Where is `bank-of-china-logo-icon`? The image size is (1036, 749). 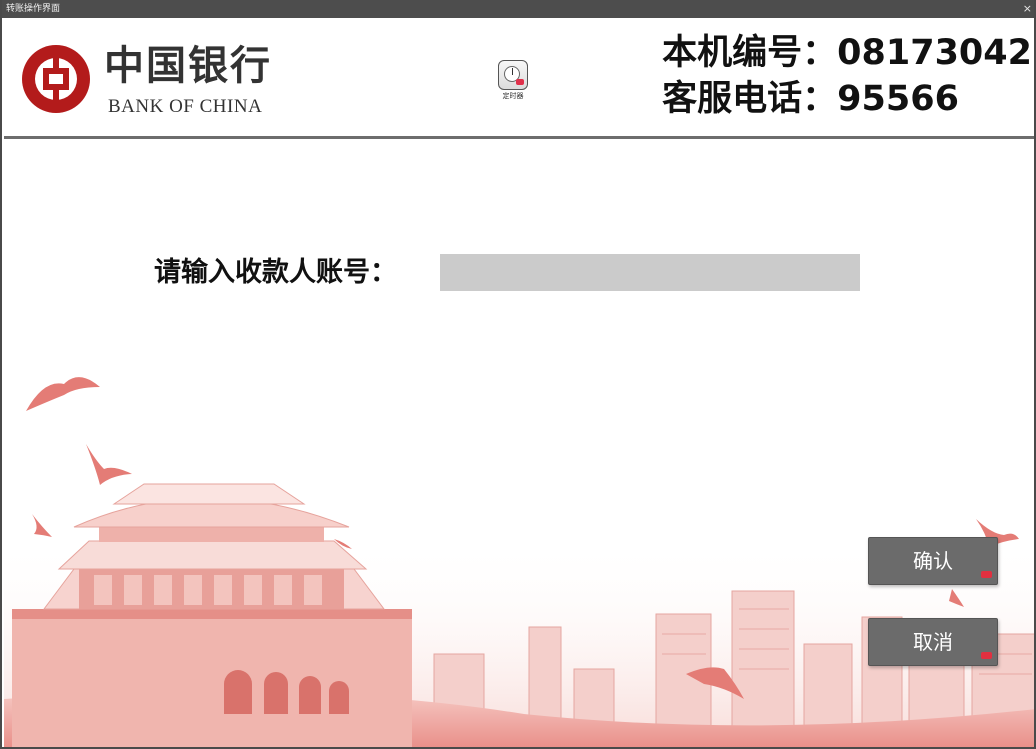 bank-of-china-logo-icon is located at coordinates (56, 79).